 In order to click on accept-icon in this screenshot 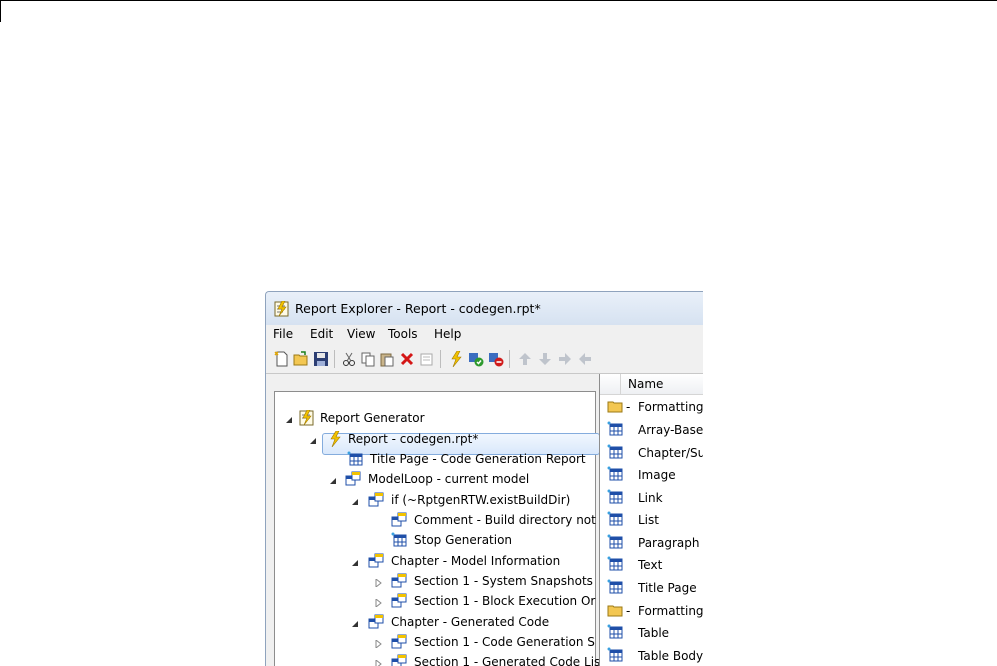, I will do `click(476, 359)`.